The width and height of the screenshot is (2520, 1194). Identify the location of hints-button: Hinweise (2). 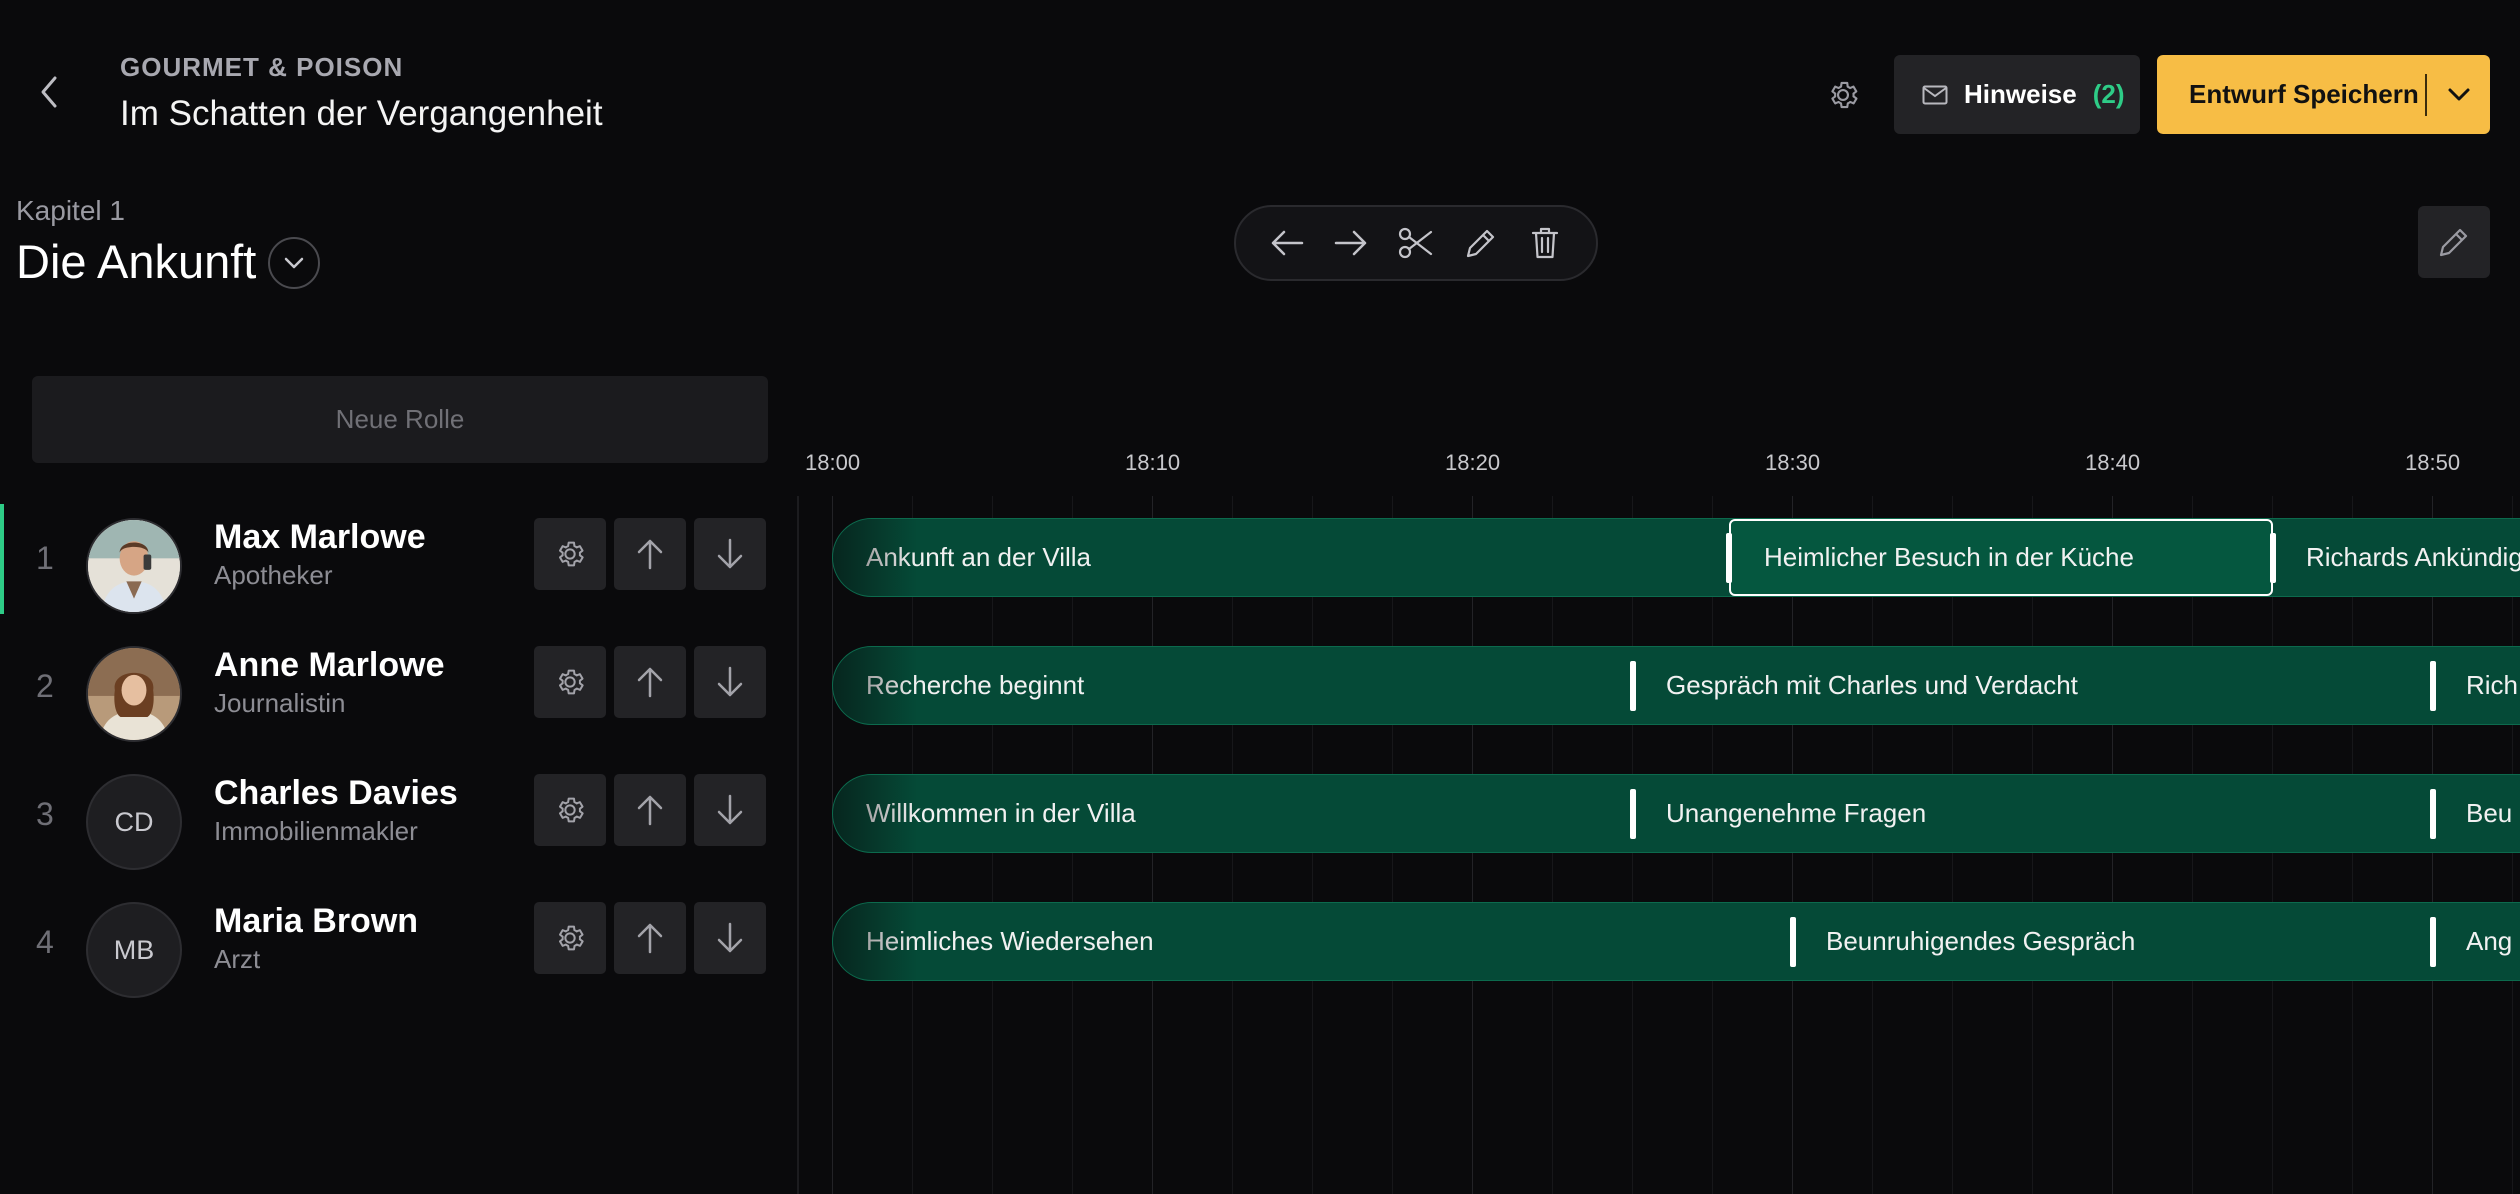
(2017, 94).